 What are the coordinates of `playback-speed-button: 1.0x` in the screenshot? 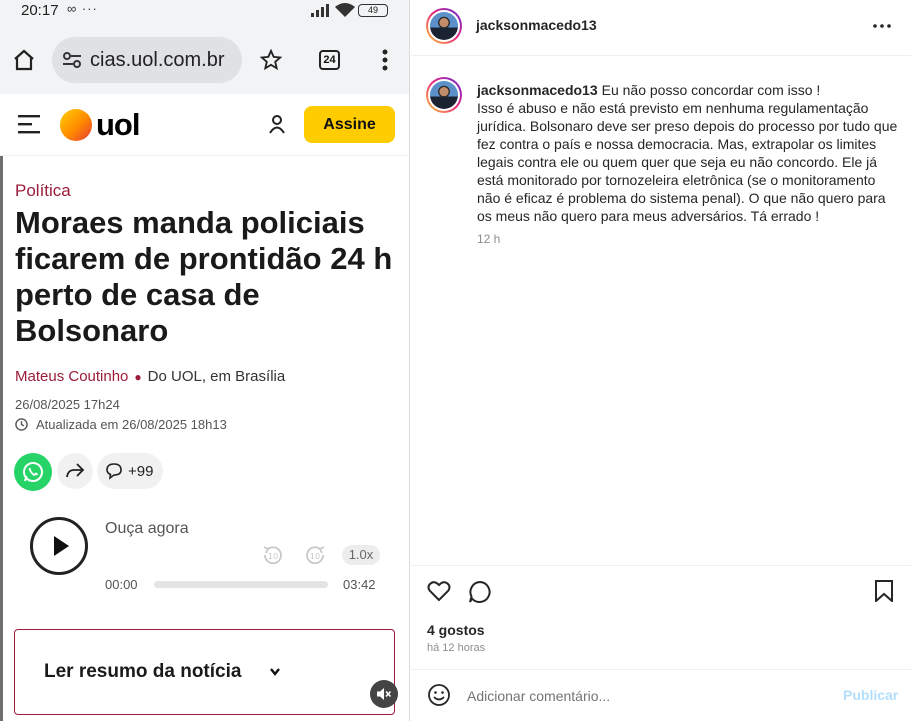 It's located at (361, 555).